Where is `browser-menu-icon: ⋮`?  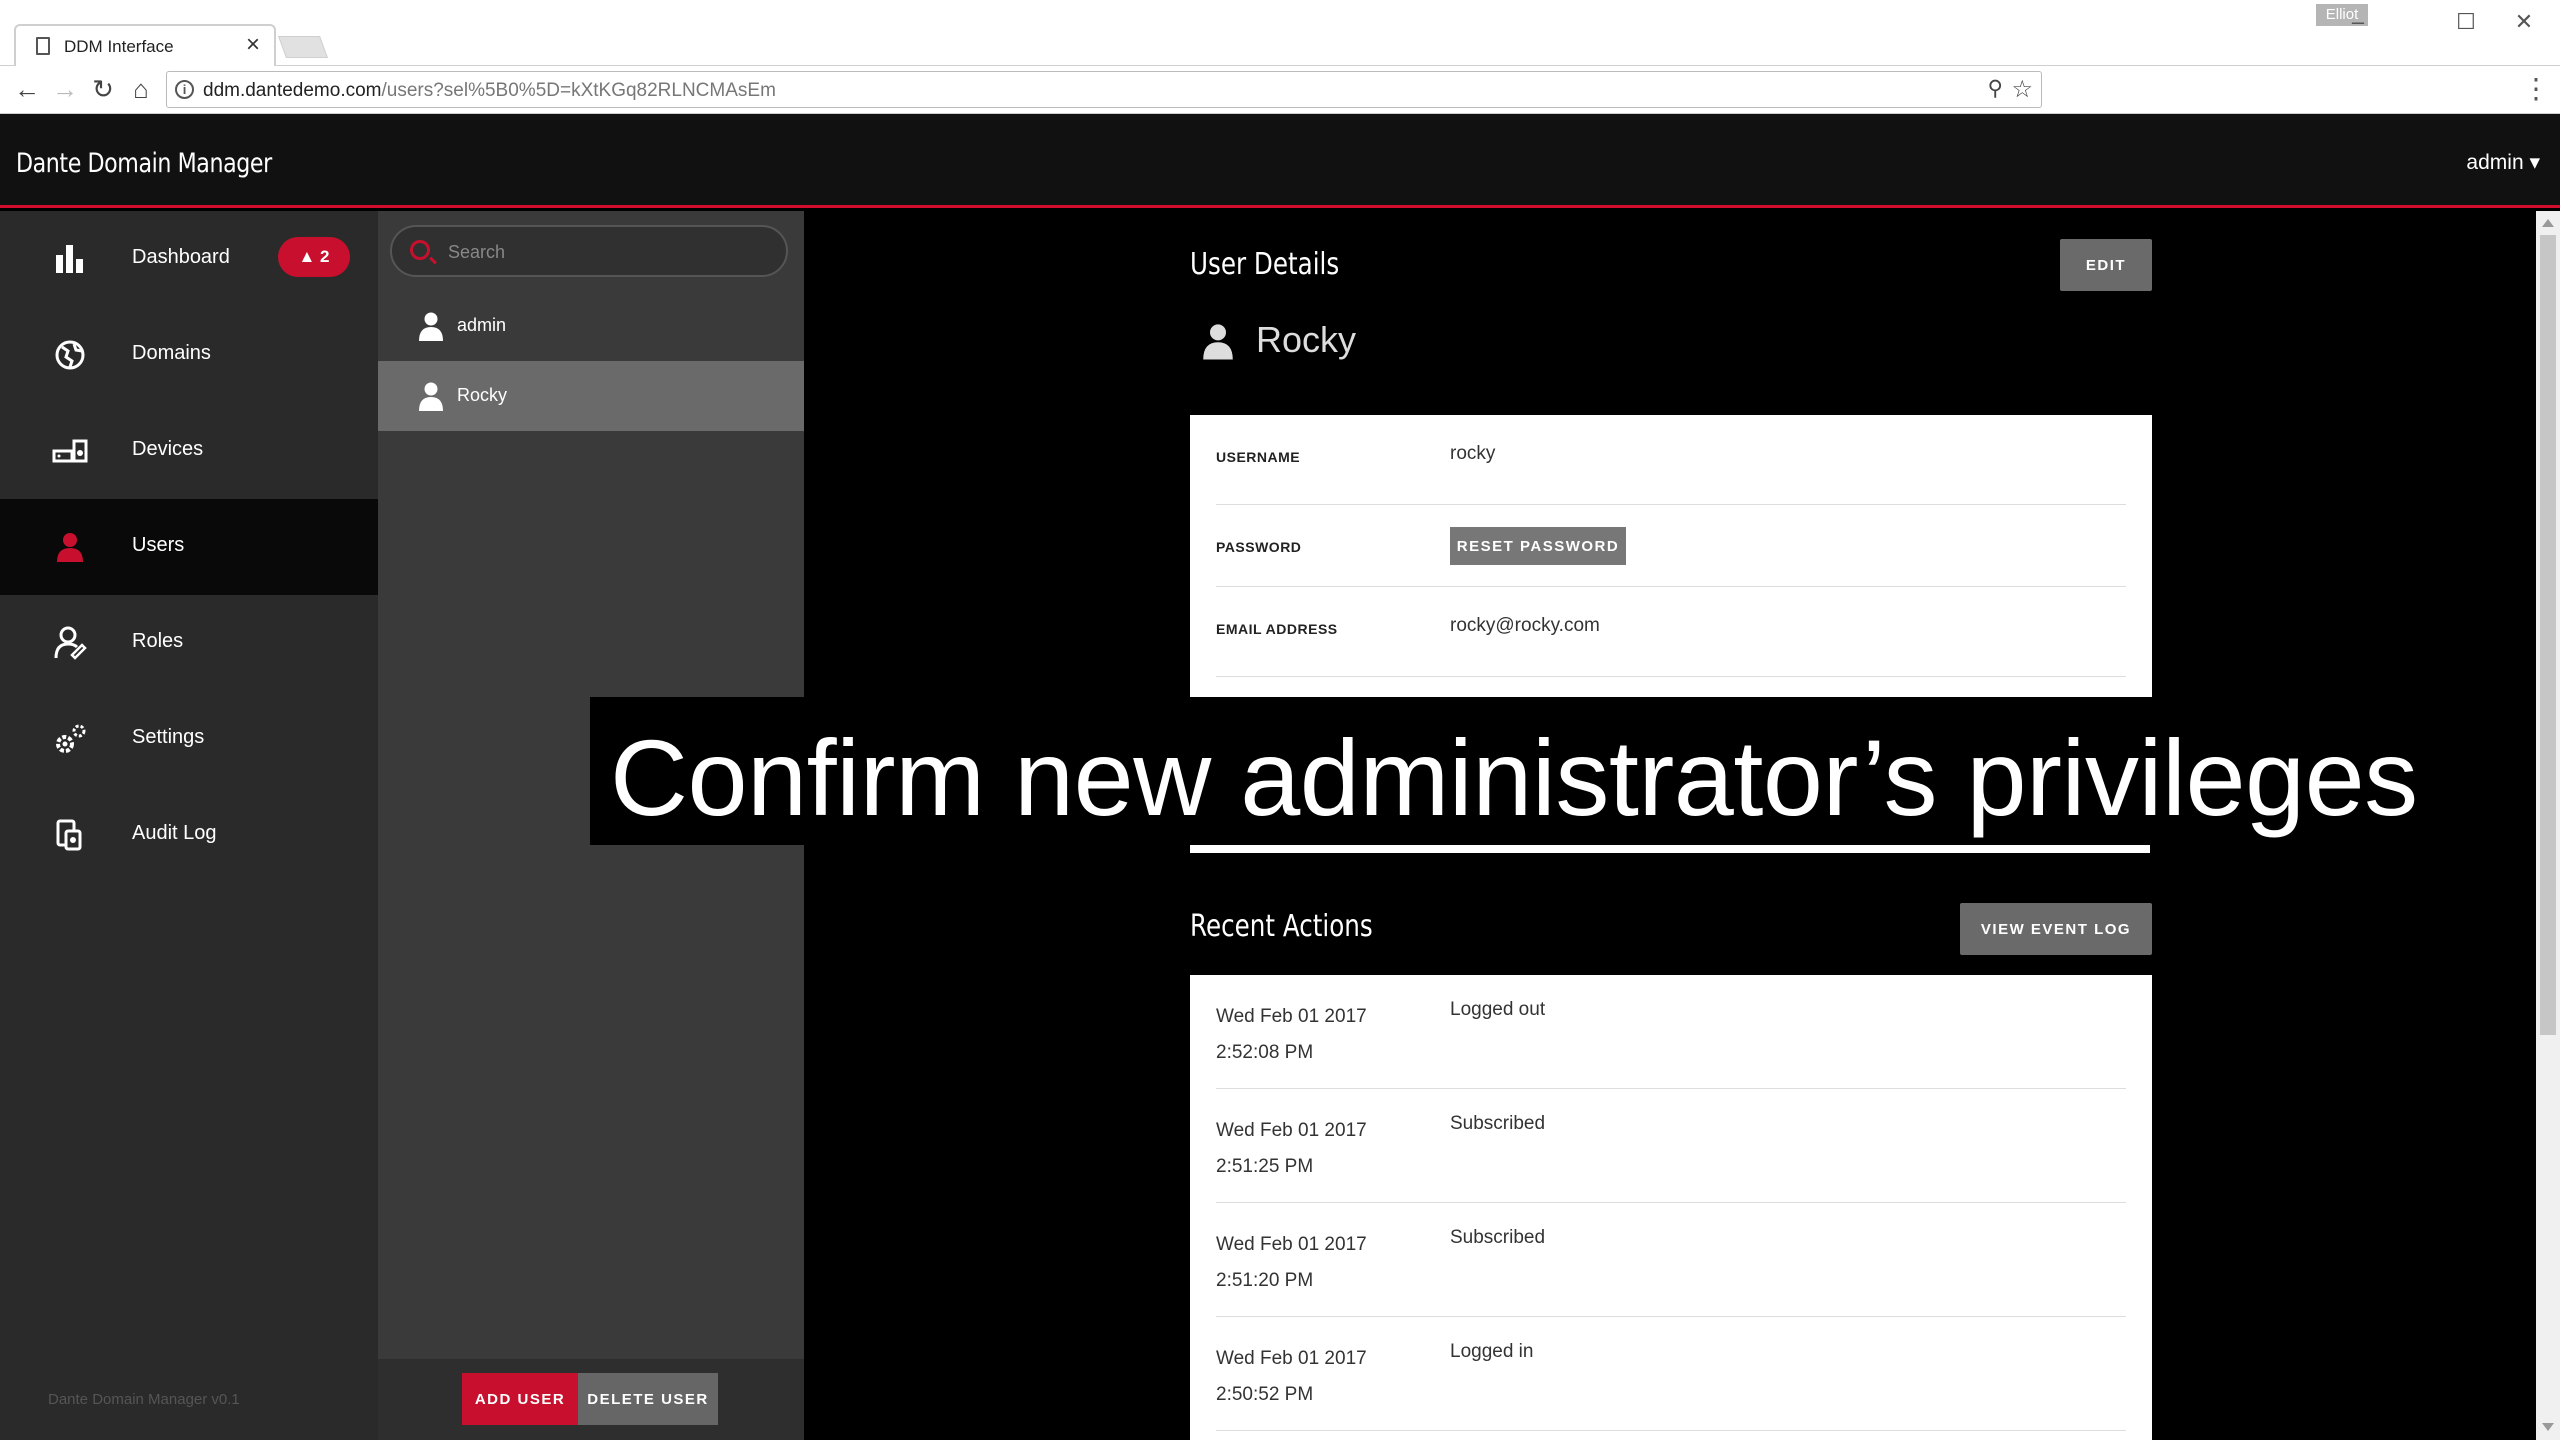
browser-menu-icon: ⋮ is located at coordinates (2536, 88).